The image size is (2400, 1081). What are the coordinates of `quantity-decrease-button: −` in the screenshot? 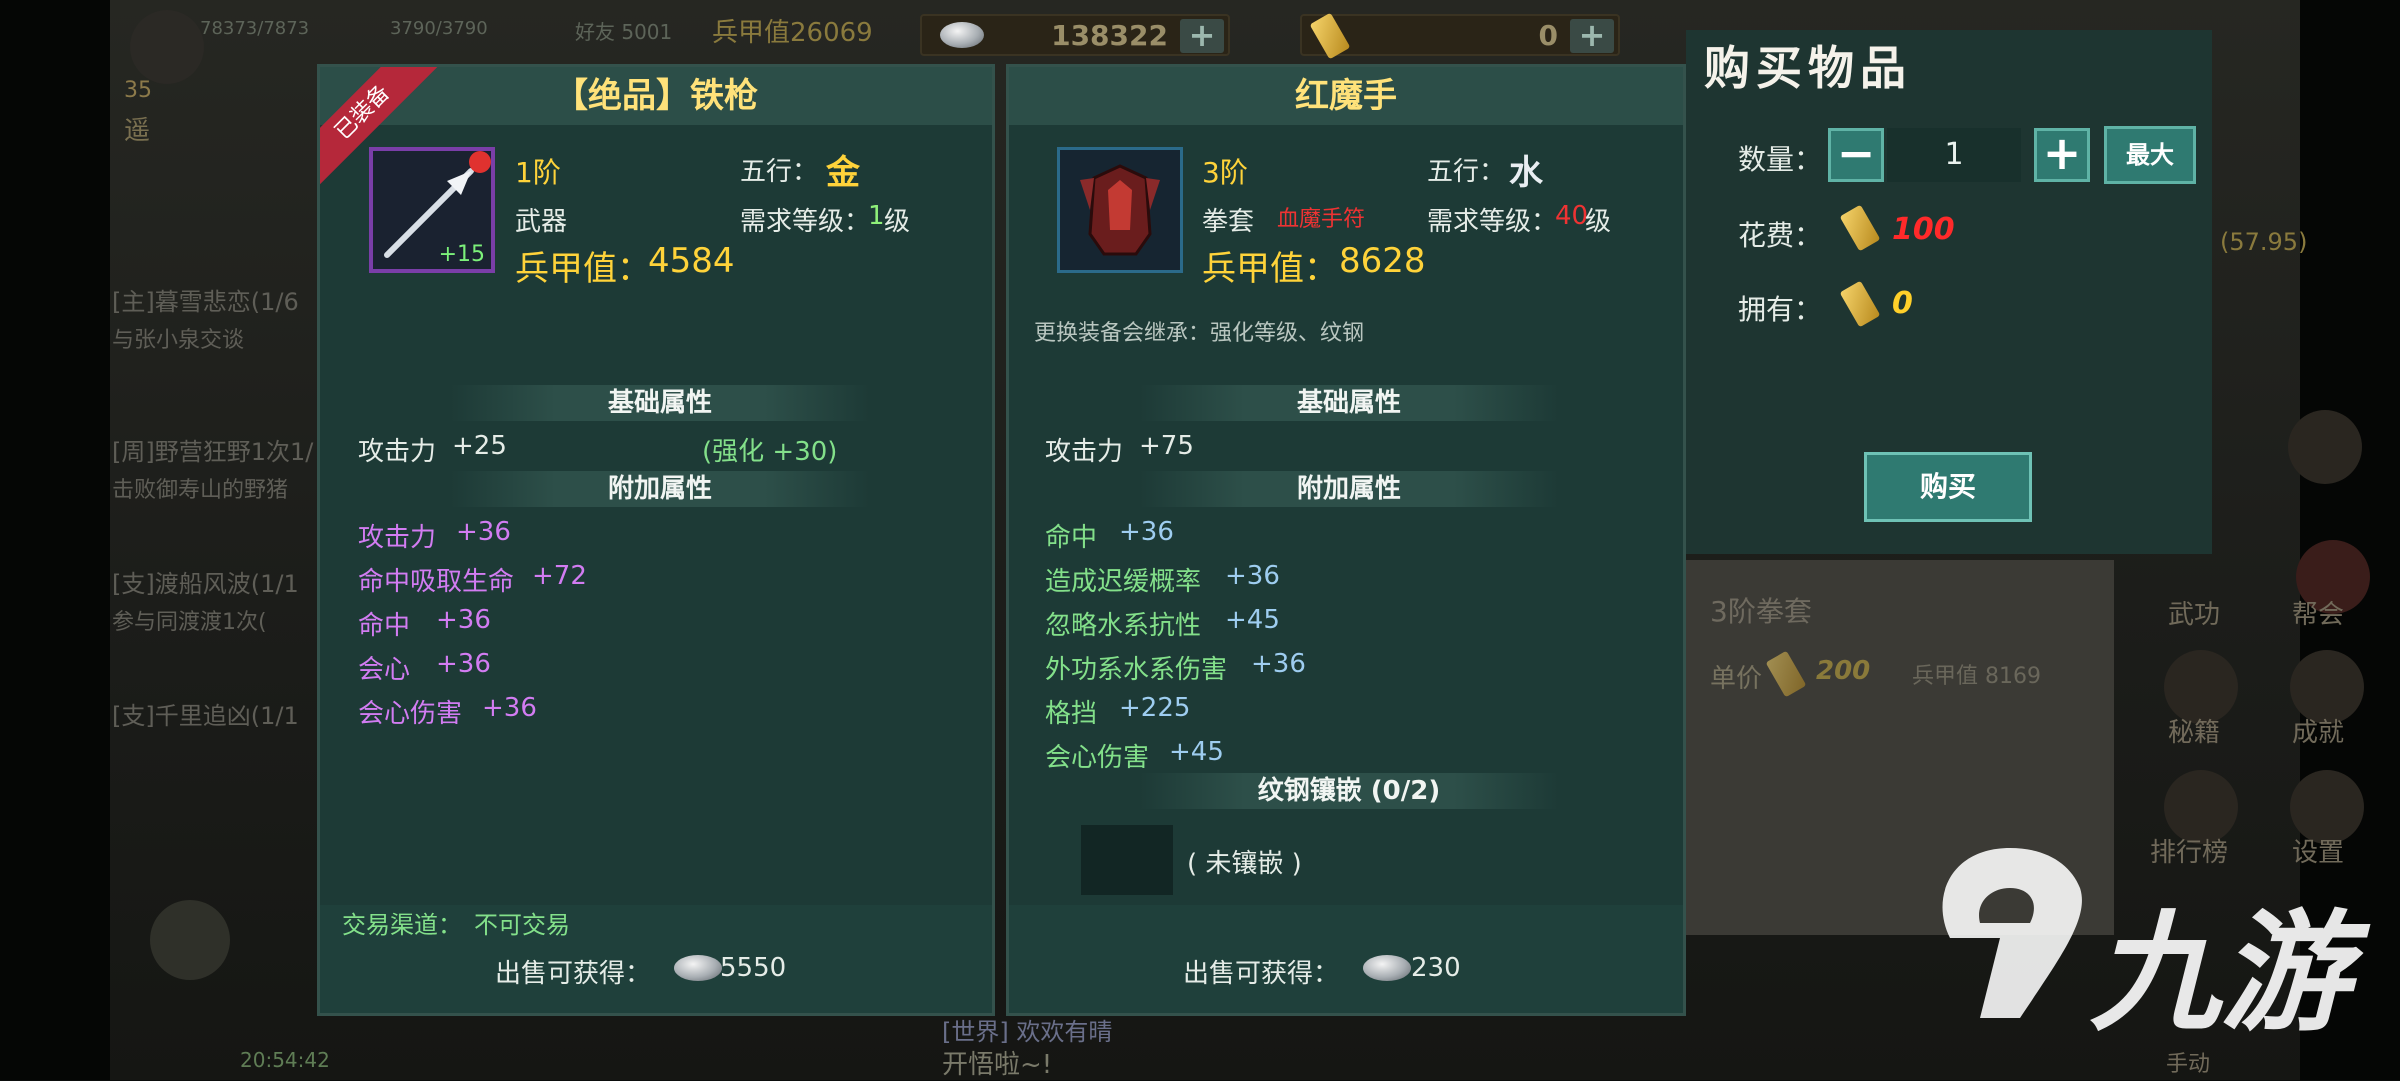 It's located at (1856, 155).